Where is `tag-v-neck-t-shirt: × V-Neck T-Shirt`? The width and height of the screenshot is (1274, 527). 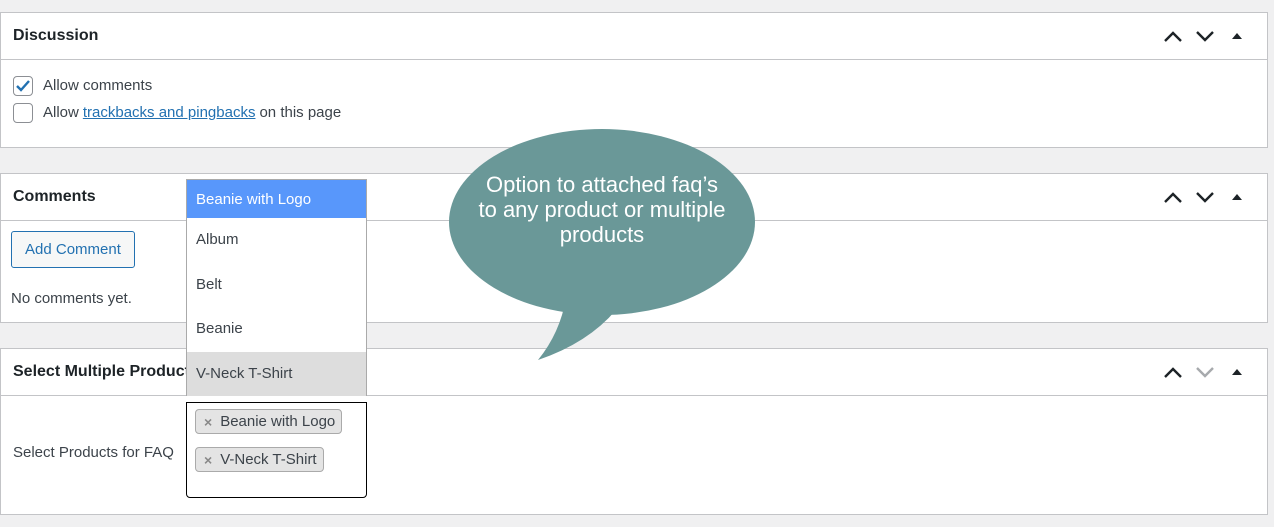 tag-v-neck-t-shirt: × V-Neck T-Shirt is located at coordinates (259, 459).